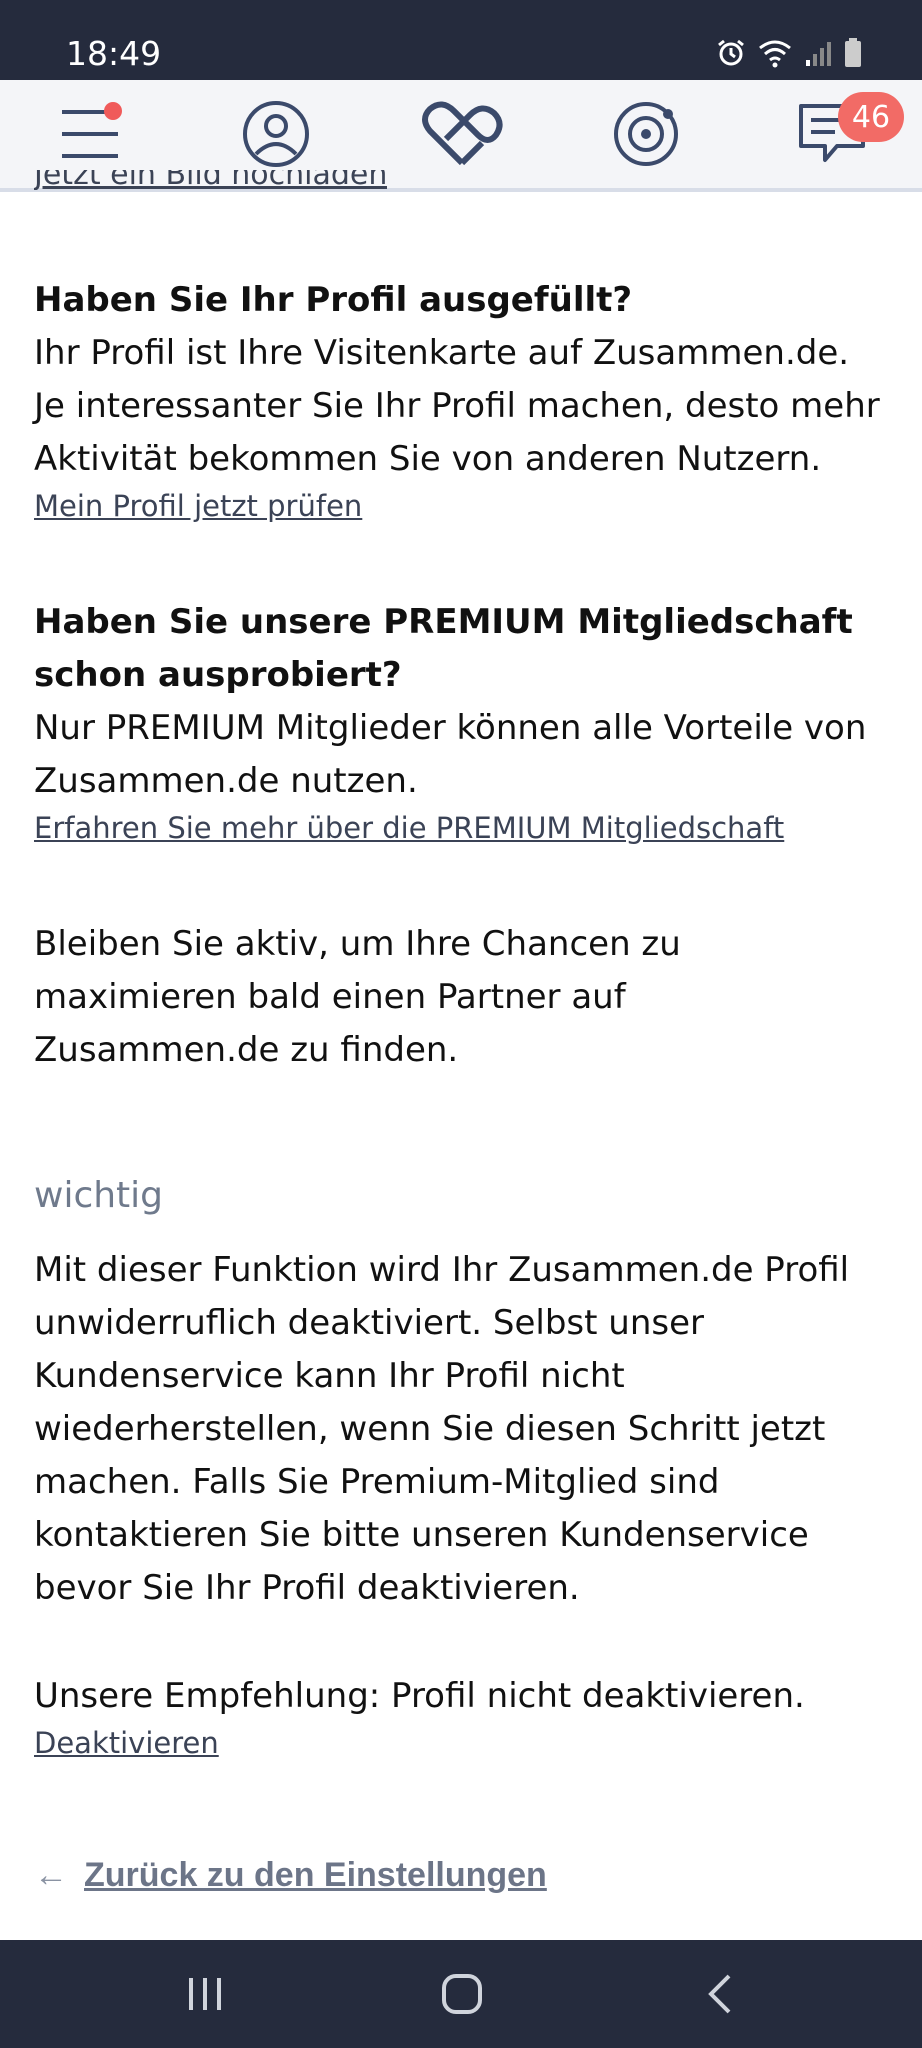  I want to click on premium-section-line-2: Zusammen.de nutzen., so click(226, 781).